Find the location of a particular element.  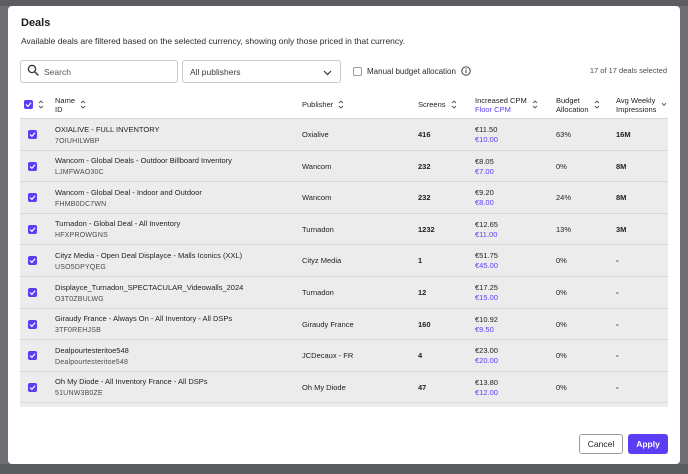

deal-id: USO5DPYQEG is located at coordinates (81, 267).